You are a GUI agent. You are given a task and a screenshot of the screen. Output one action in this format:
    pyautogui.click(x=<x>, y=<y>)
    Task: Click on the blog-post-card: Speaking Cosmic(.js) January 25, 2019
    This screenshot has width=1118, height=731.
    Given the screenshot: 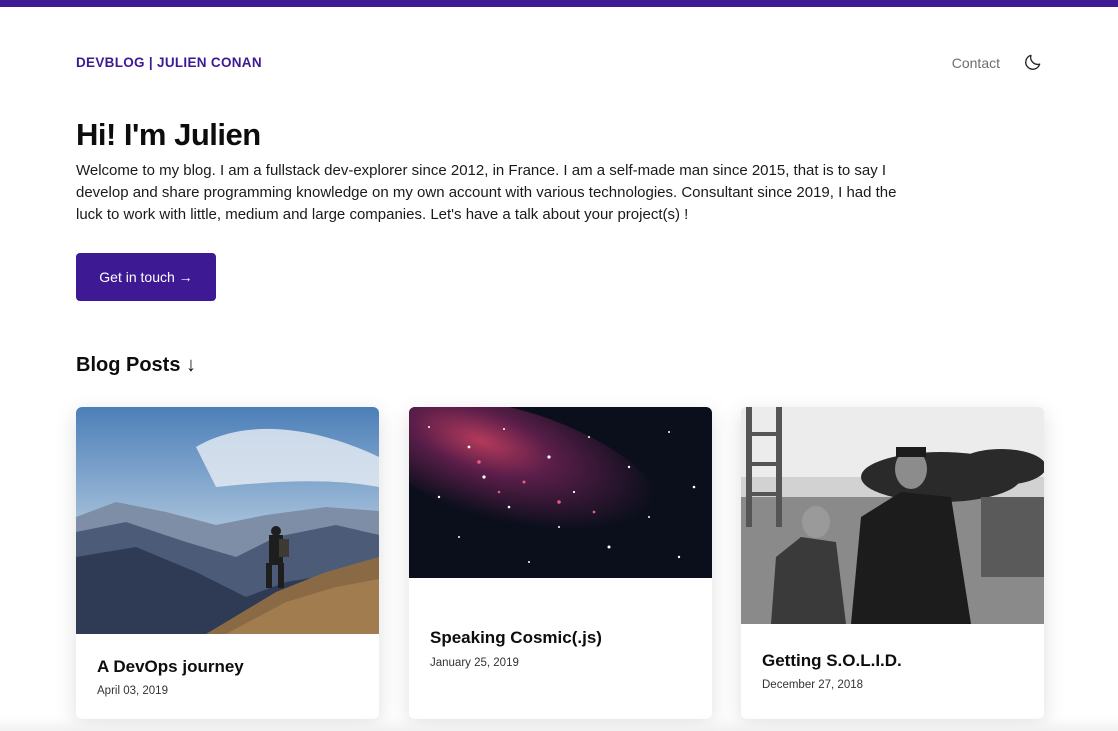 What is the action you would take?
    pyautogui.click(x=560, y=563)
    